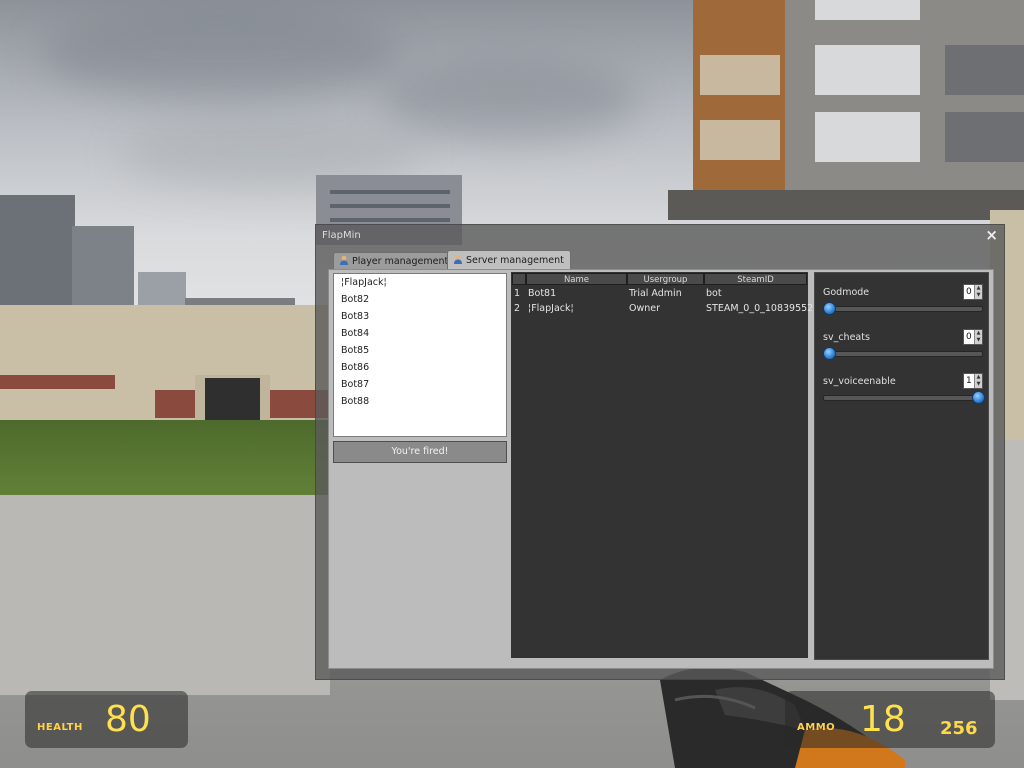  I want to click on column-header-name: Name, so click(576, 279).